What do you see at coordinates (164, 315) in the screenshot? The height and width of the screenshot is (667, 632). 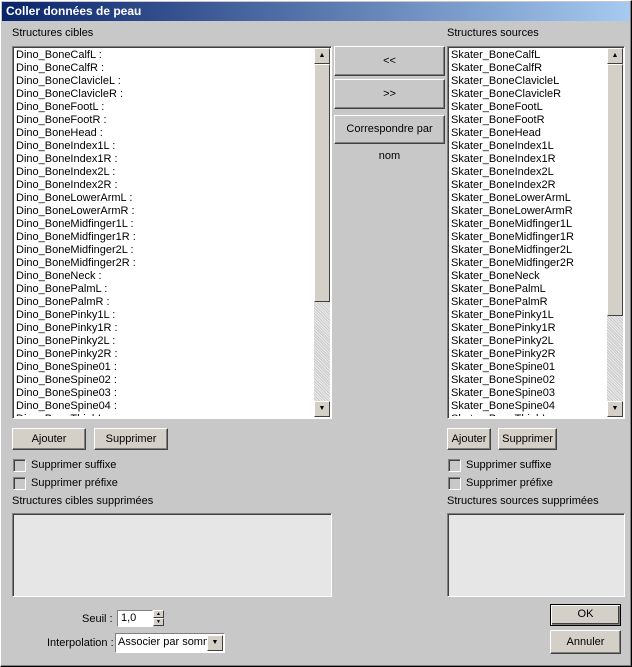 I see `target-list-item: Dino_BonePinky1L :` at bounding box center [164, 315].